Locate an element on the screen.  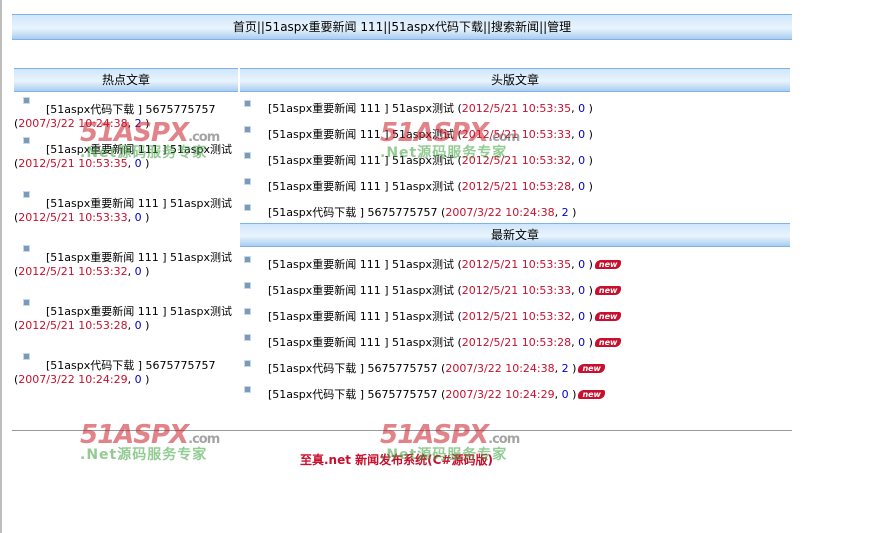
nav-news-link: 51aspx重要新闻 111 is located at coordinates (324, 27).